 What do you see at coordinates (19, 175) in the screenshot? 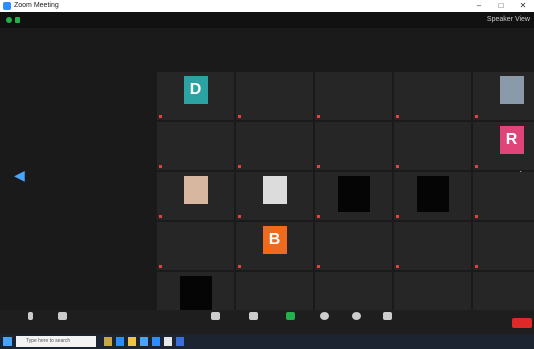
I see `chevron-left-icon: ◀` at bounding box center [19, 175].